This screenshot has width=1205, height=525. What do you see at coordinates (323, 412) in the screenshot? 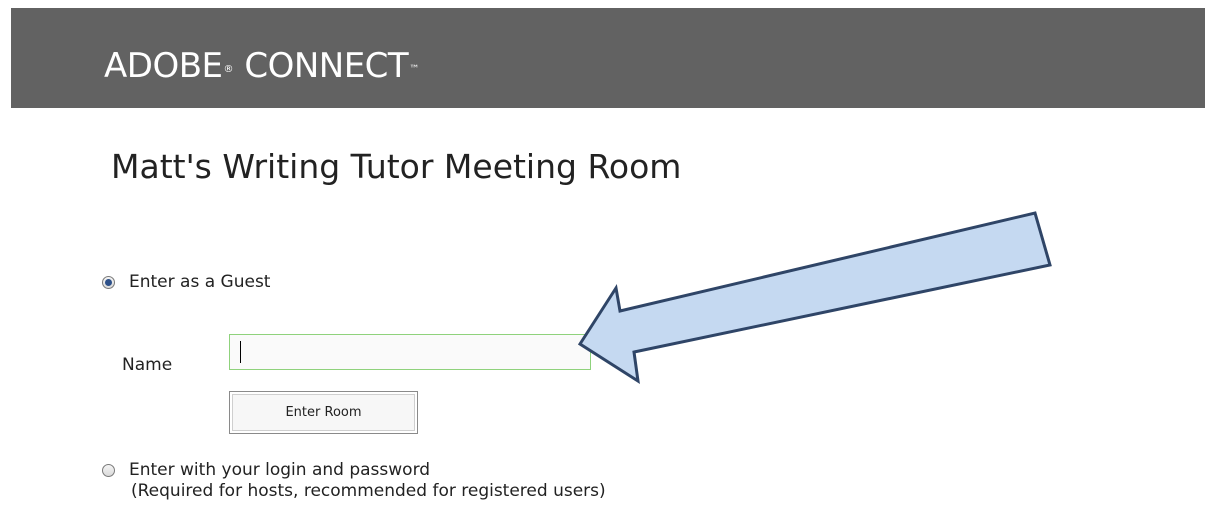
I see `enter-room-button: Enter Room` at bounding box center [323, 412].